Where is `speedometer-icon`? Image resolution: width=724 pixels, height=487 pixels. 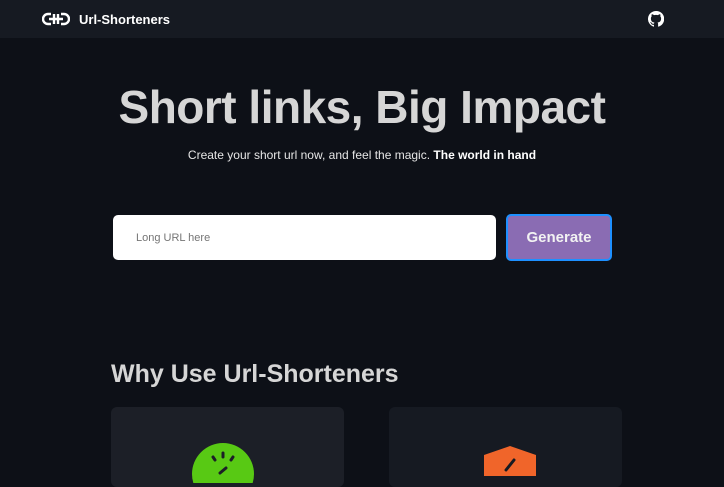 speedometer-icon is located at coordinates (223, 463).